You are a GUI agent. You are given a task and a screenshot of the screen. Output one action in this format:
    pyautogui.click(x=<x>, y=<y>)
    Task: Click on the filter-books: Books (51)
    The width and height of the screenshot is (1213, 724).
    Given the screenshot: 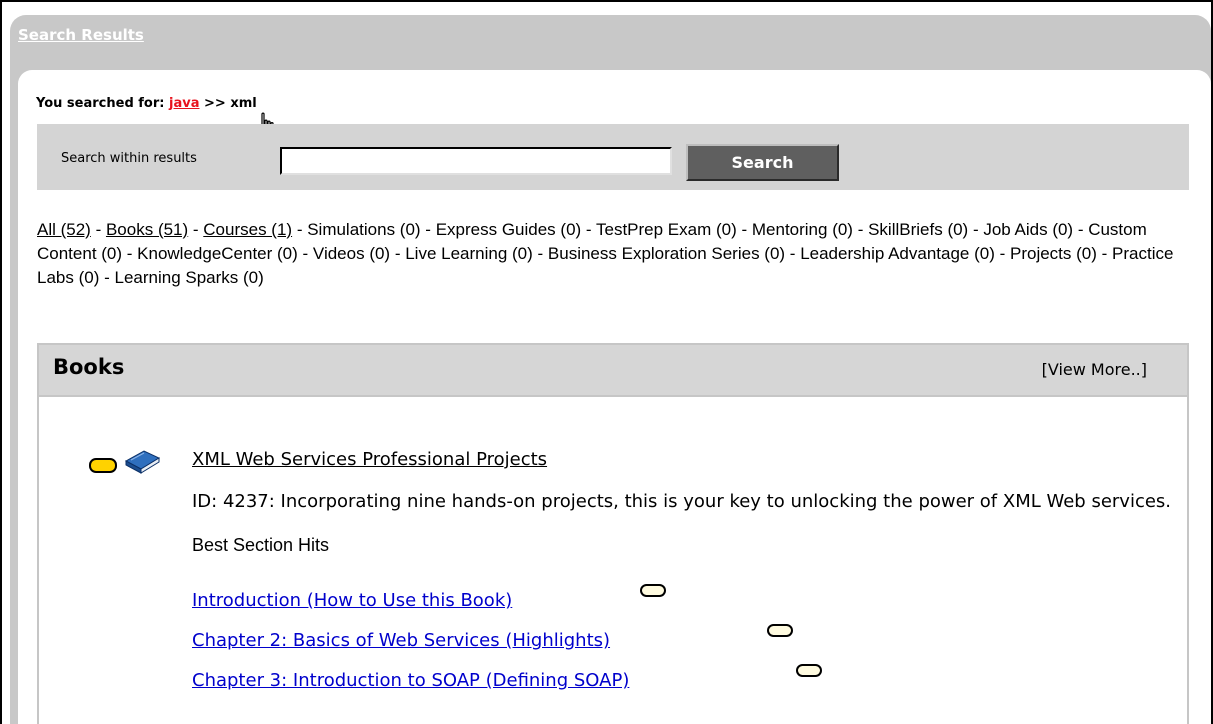 What is the action you would take?
    pyautogui.click(x=147, y=229)
    